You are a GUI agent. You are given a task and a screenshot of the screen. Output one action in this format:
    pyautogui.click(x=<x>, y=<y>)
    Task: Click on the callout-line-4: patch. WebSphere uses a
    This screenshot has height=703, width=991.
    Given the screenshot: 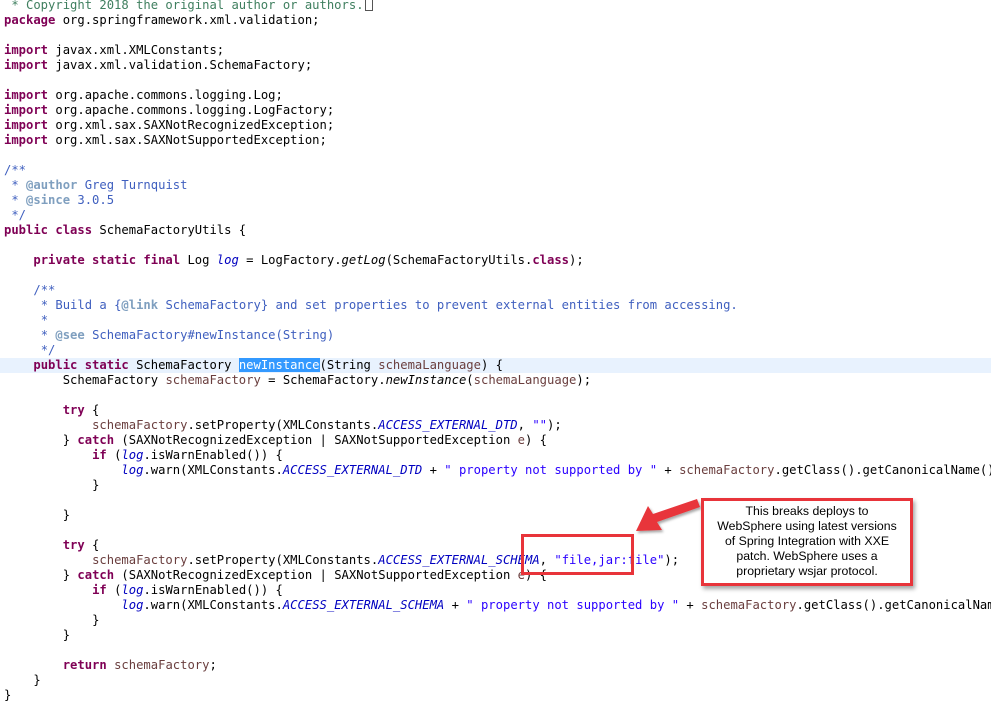 What is the action you would take?
    pyautogui.click(x=807, y=556)
    